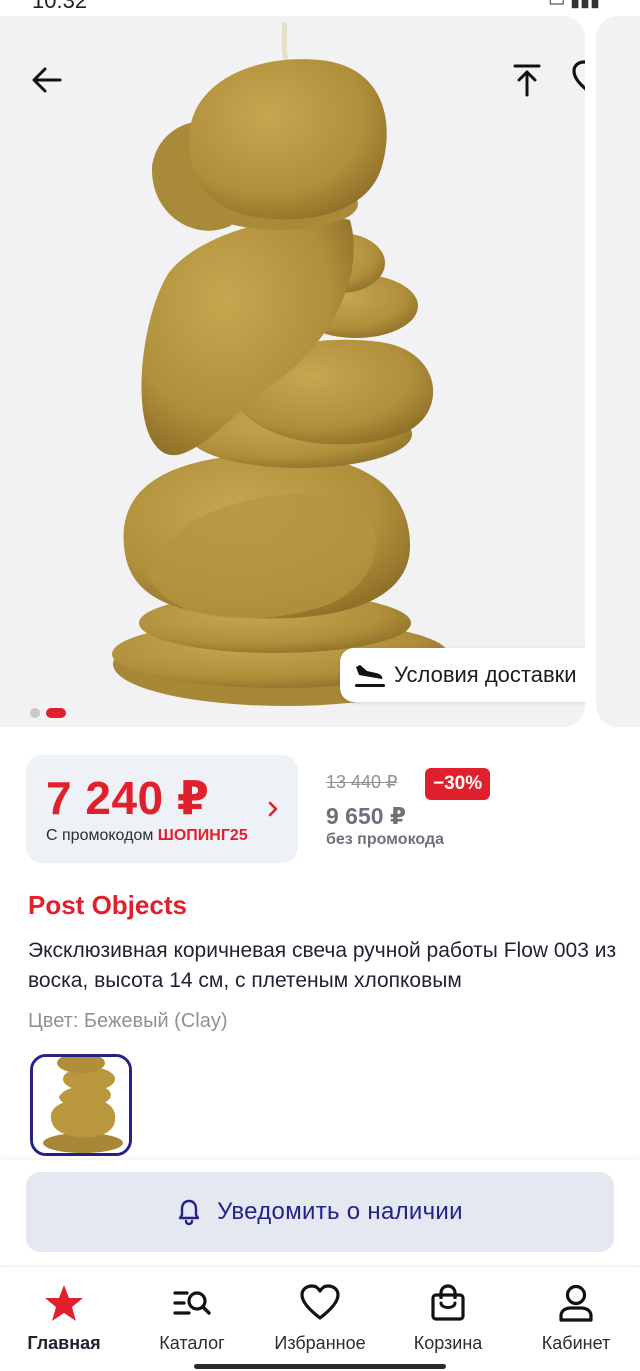  I want to click on notify-availability-button: Уведомить о наличии, so click(320, 1212).